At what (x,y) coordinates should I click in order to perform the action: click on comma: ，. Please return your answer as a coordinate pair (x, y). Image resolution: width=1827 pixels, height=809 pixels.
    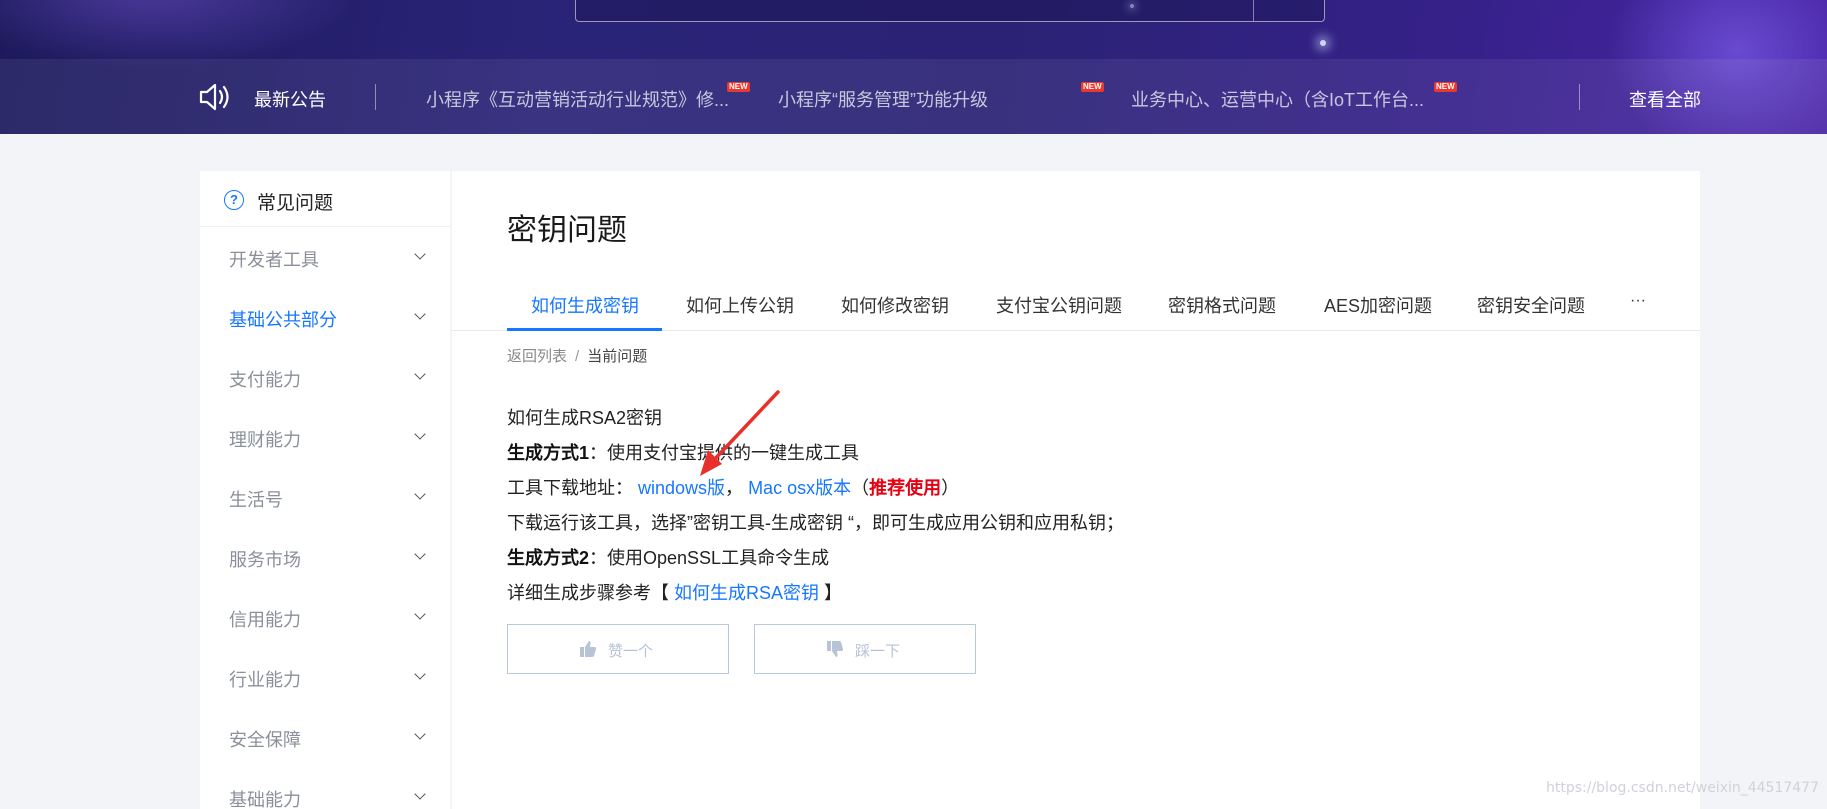
    Looking at the image, I should click on (734, 488).